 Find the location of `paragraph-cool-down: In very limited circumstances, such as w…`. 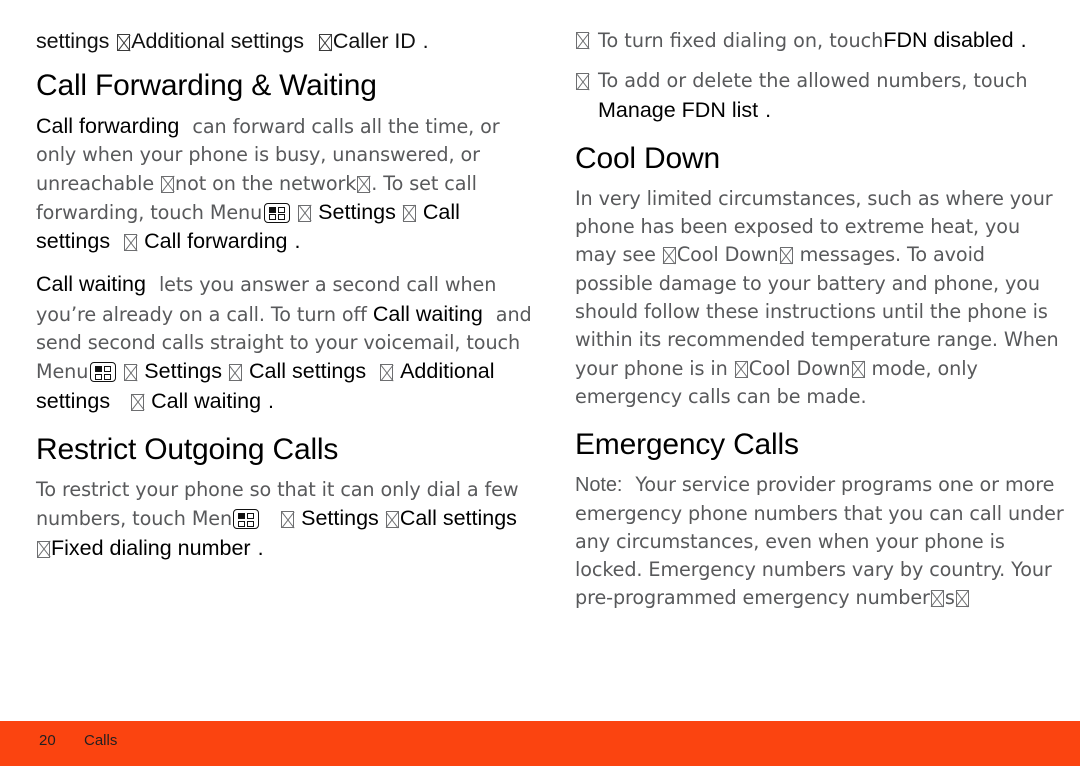

paragraph-cool-down: In very limited circumstances, such as w… is located at coordinates (820, 298).